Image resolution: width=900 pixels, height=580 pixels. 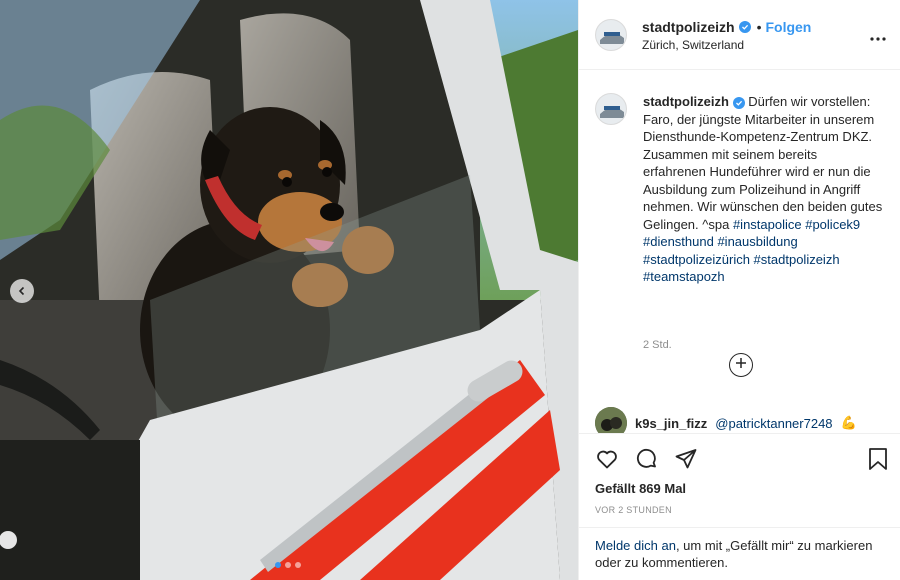 What do you see at coordinates (633, 510) in the screenshot?
I see `post-timestamp: VOR 2 STUNDEN` at bounding box center [633, 510].